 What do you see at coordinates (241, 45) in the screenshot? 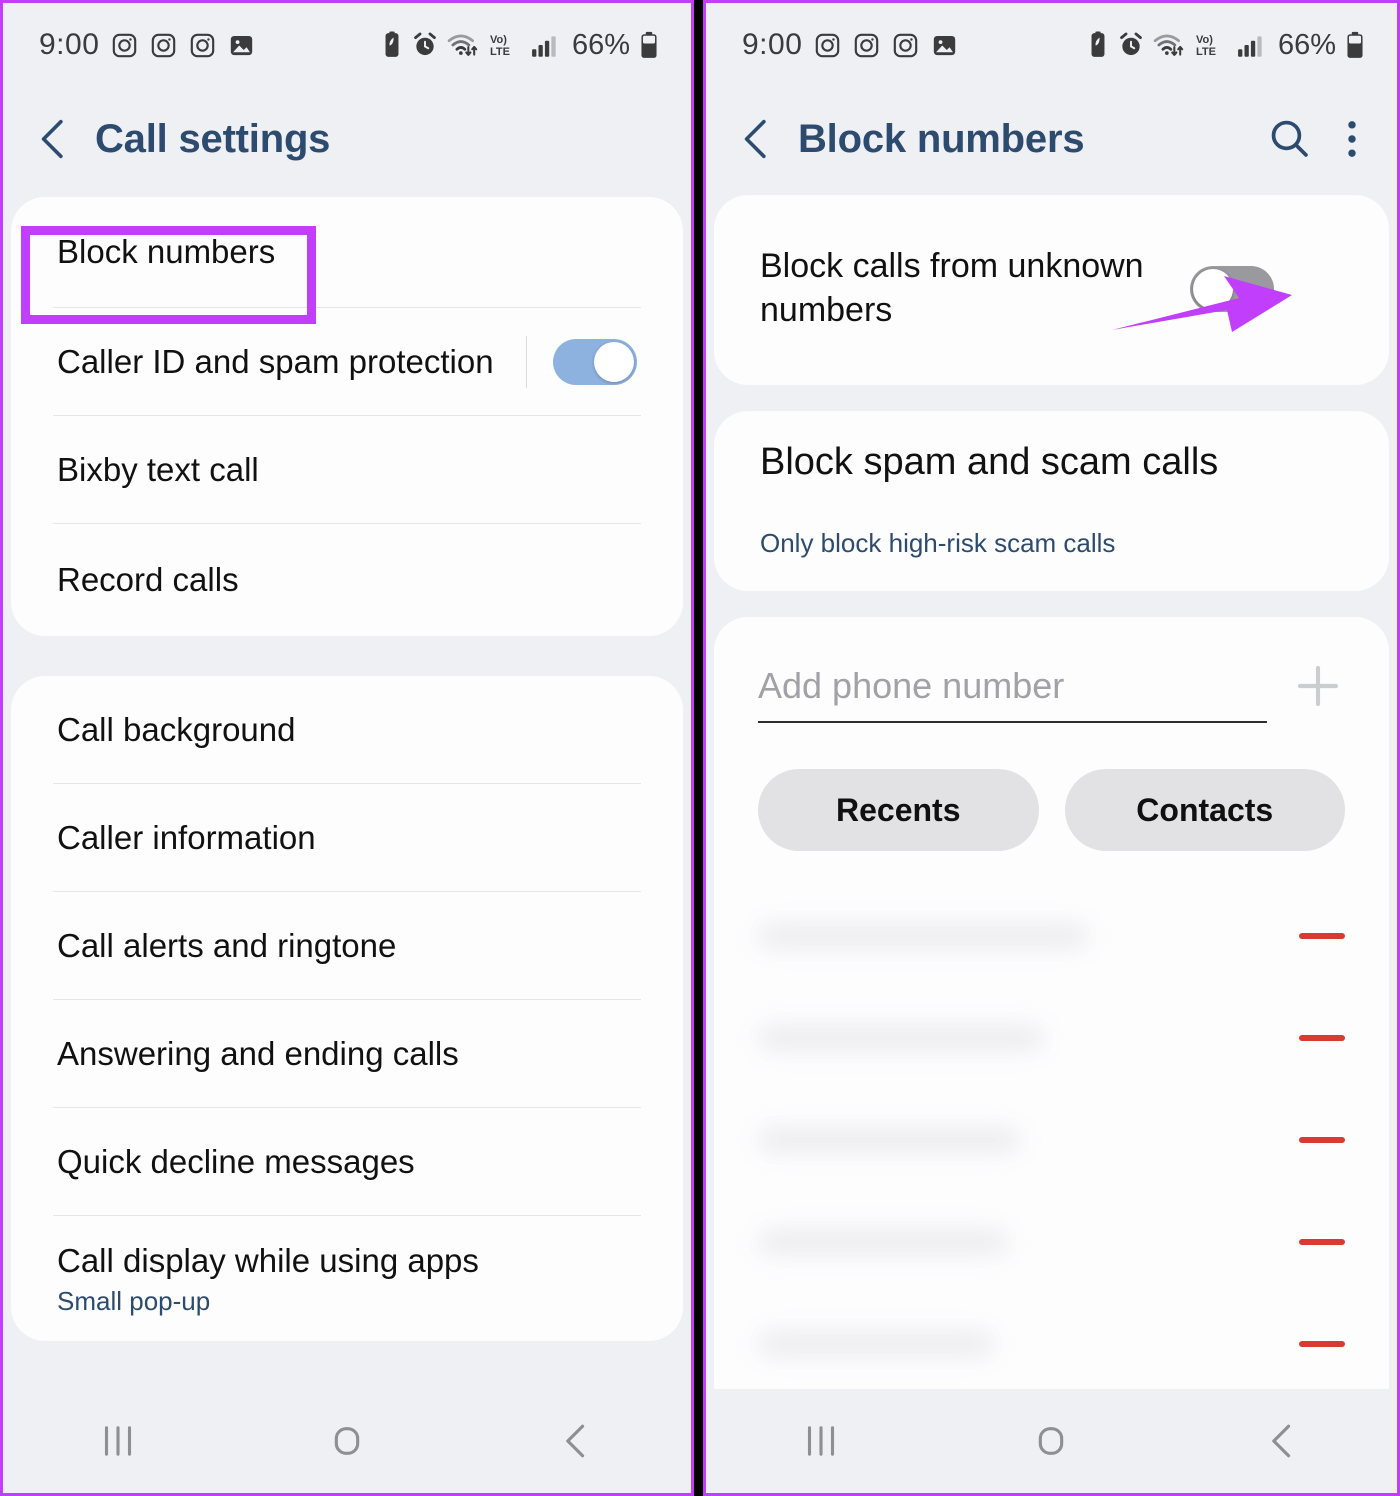
I see `gallery-icon` at bounding box center [241, 45].